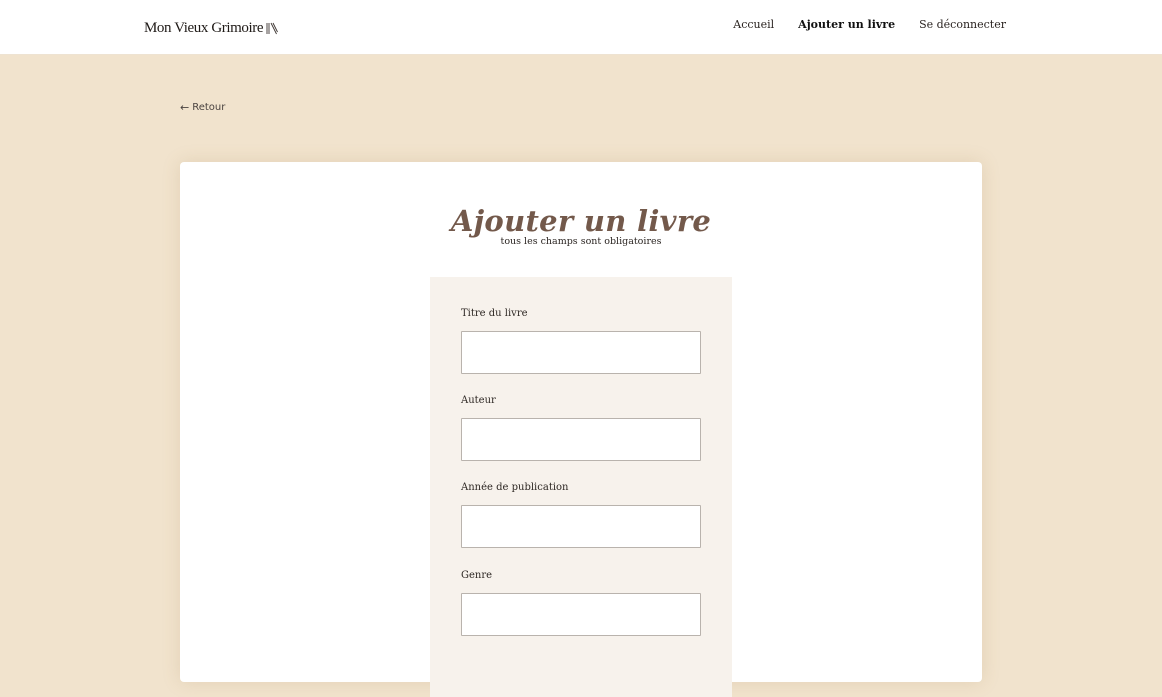  Describe the element at coordinates (581, 614) in the screenshot. I see `genre-input` at that location.